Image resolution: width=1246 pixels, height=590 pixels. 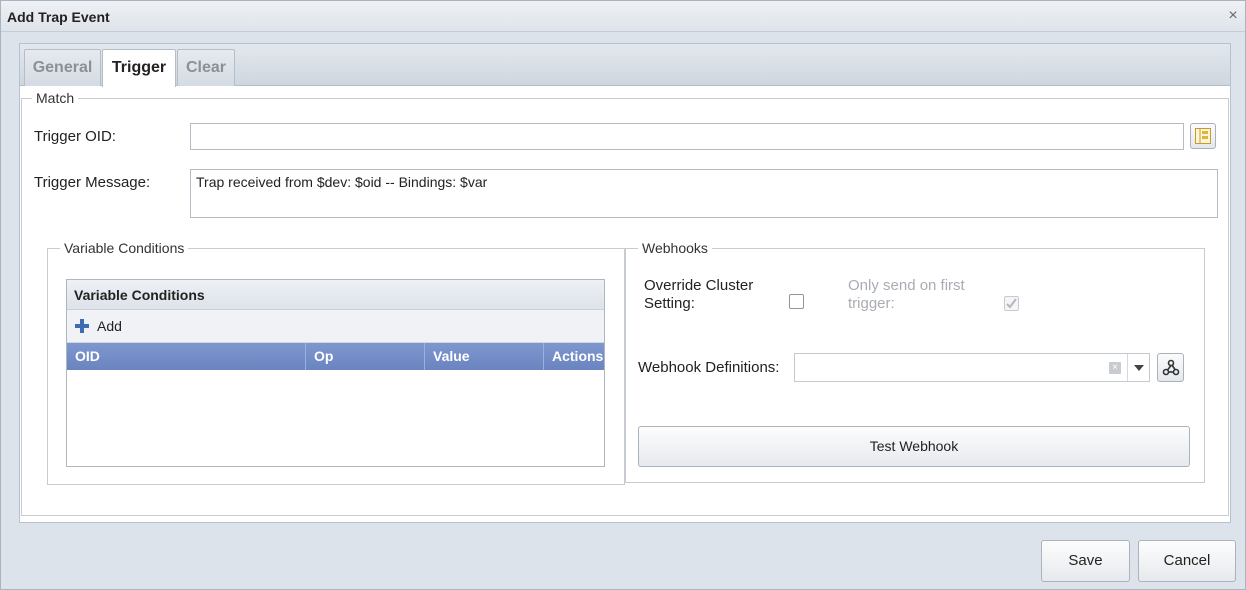 What do you see at coordinates (1187, 561) in the screenshot?
I see `cancel-button: Cancel` at bounding box center [1187, 561].